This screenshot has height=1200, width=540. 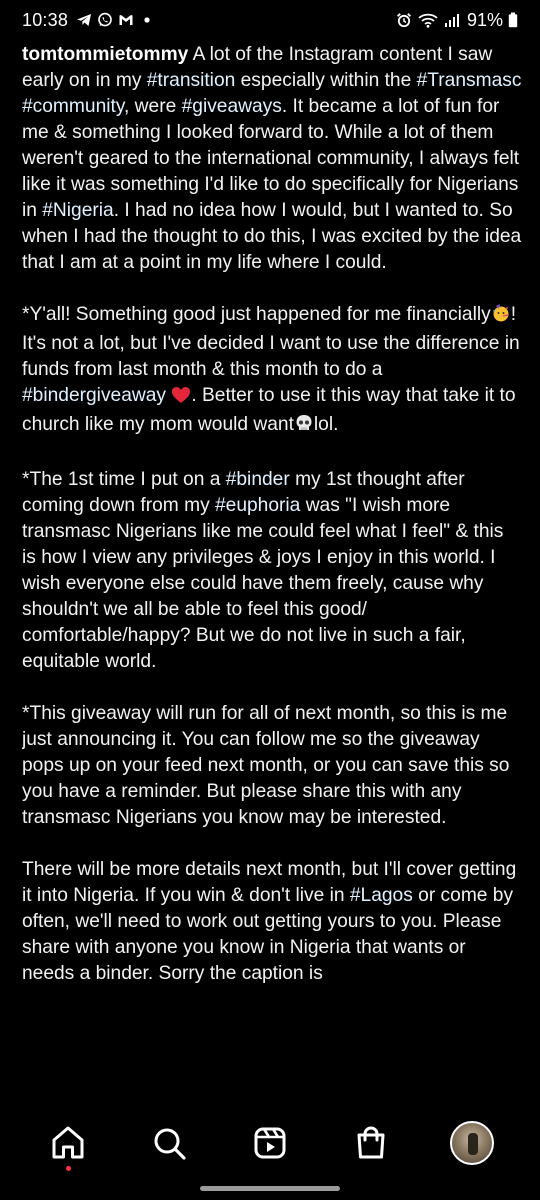 What do you see at coordinates (115, 20) in the screenshot?
I see `notification-icons` at bounding box center [115, 20].